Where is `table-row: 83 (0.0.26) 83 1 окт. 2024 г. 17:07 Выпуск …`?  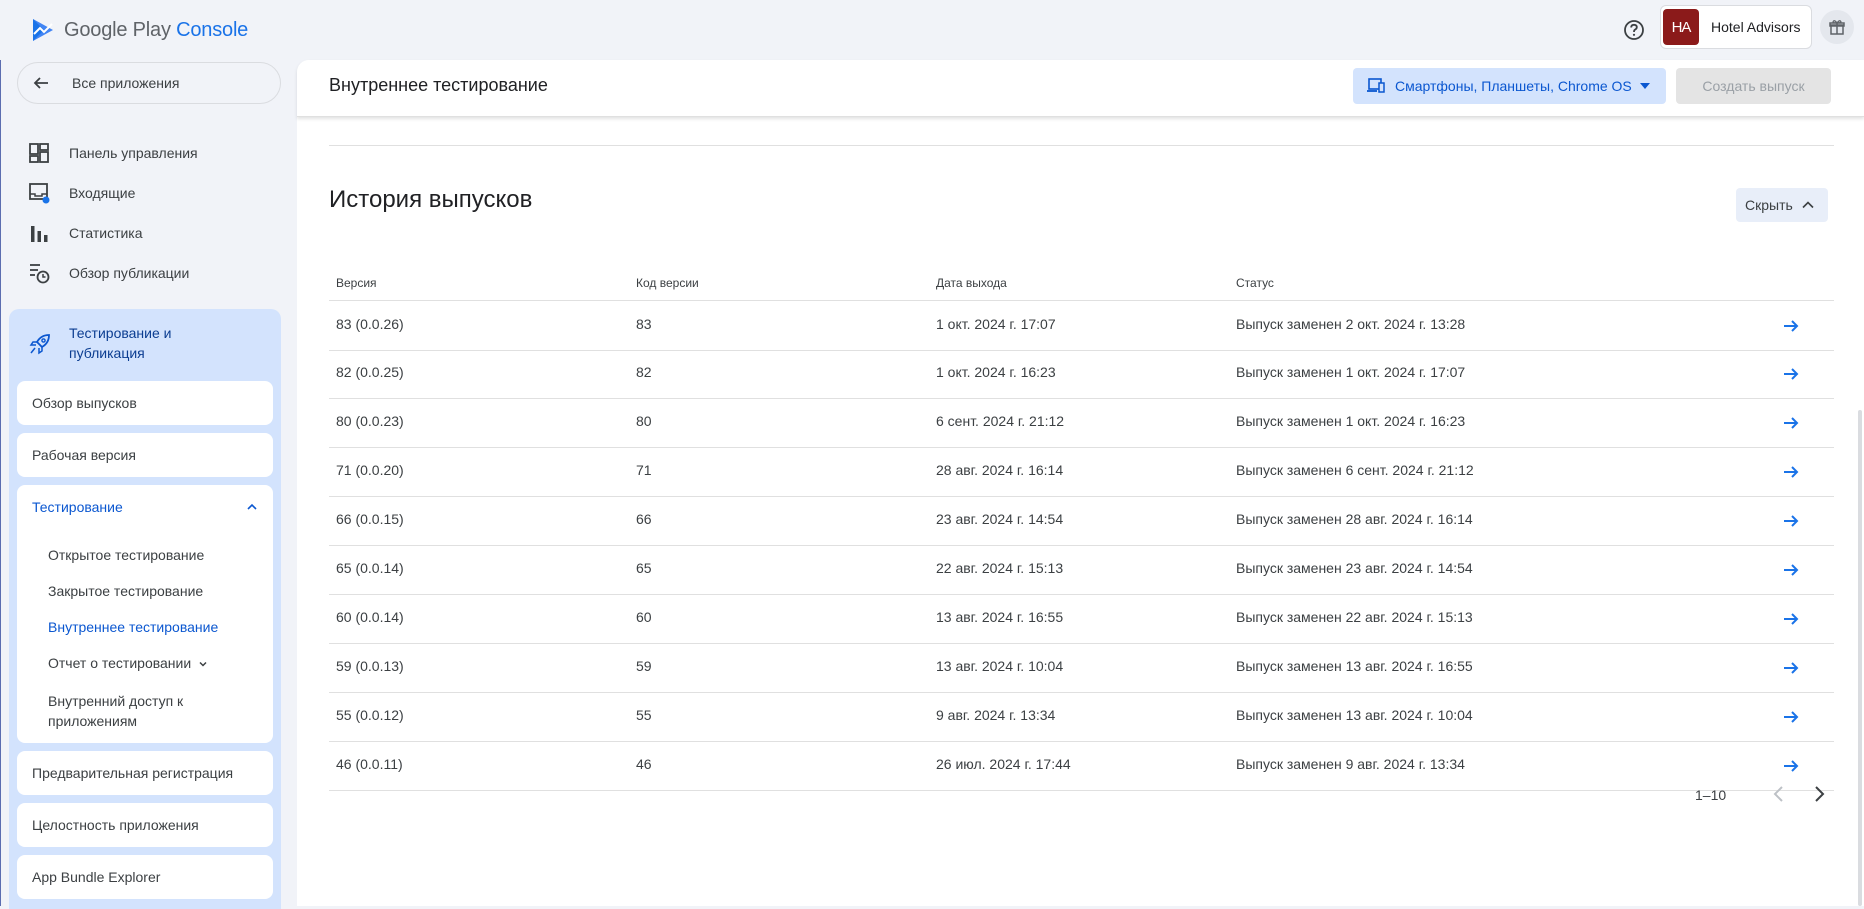
table-row: 83 (0.0.26) 83 1 окт. 2024 г. 17:07 Выпуск … is located at coordinates (1081, 325).